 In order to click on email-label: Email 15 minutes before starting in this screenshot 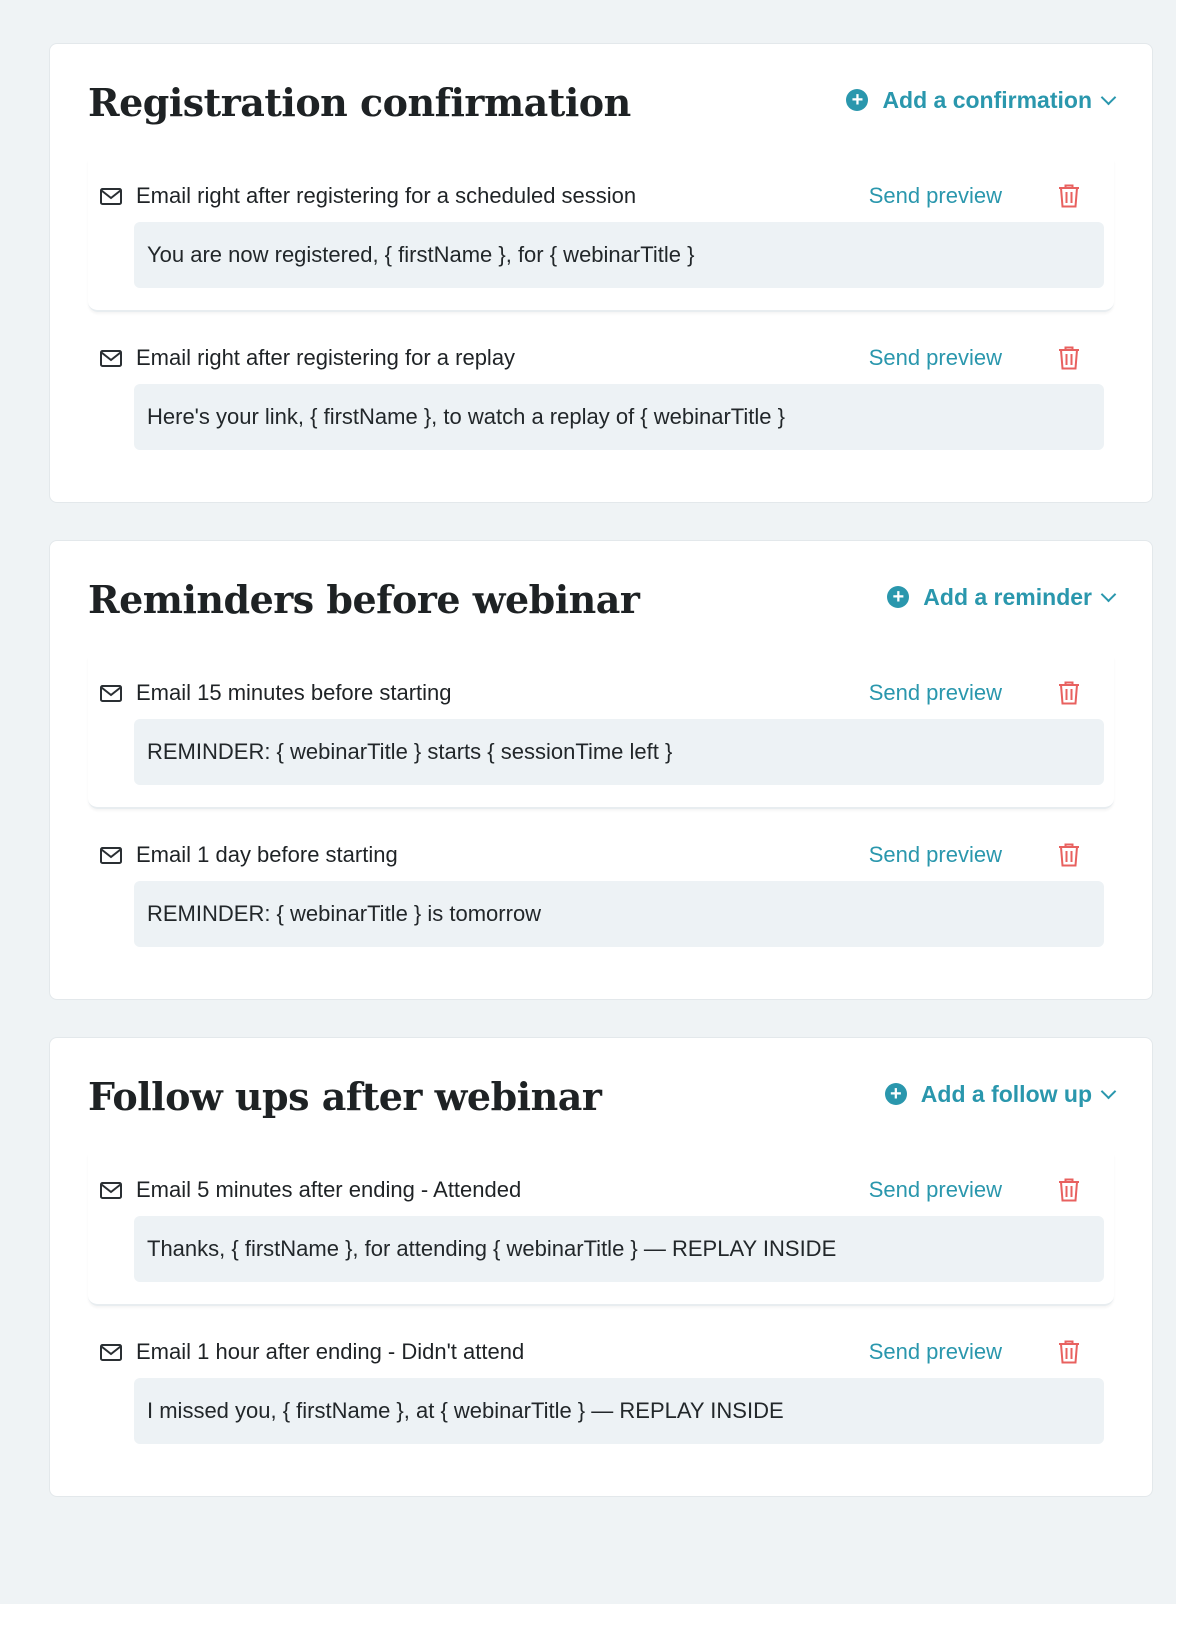, I will do `click(294, 692)`.